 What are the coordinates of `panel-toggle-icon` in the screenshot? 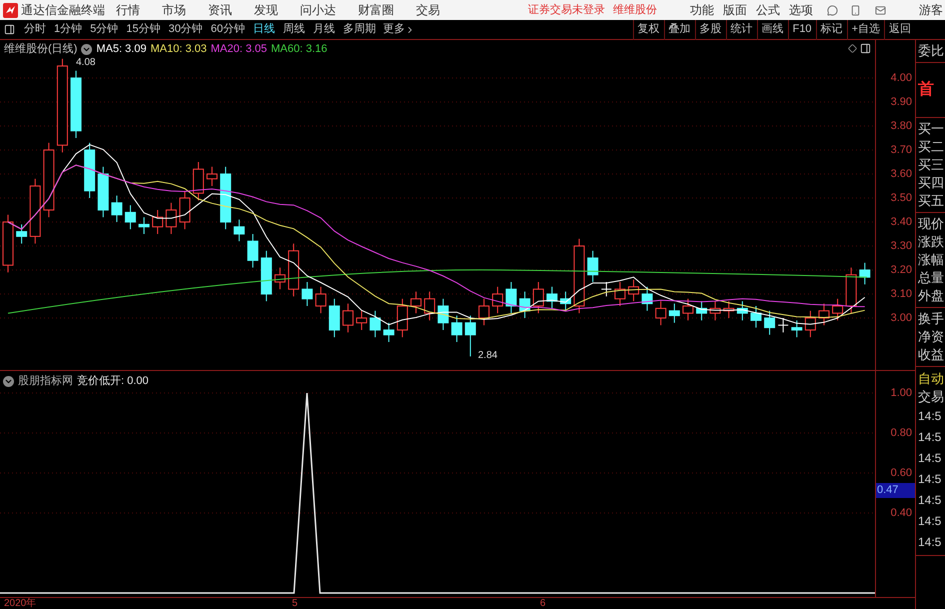 It's located at (865, 48).